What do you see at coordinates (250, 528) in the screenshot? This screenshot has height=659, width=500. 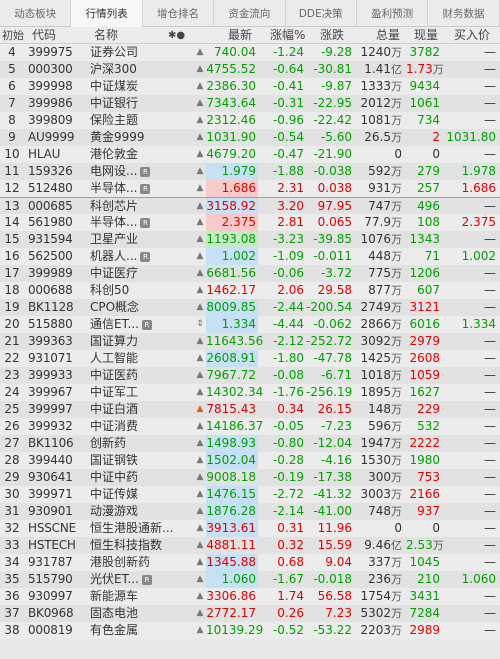 I see `table-row: 32 HSSCNE 恒生港股通新... ▲ 3913.61 0.31 11.96 0 0 —` at bounding box center [250, 528].